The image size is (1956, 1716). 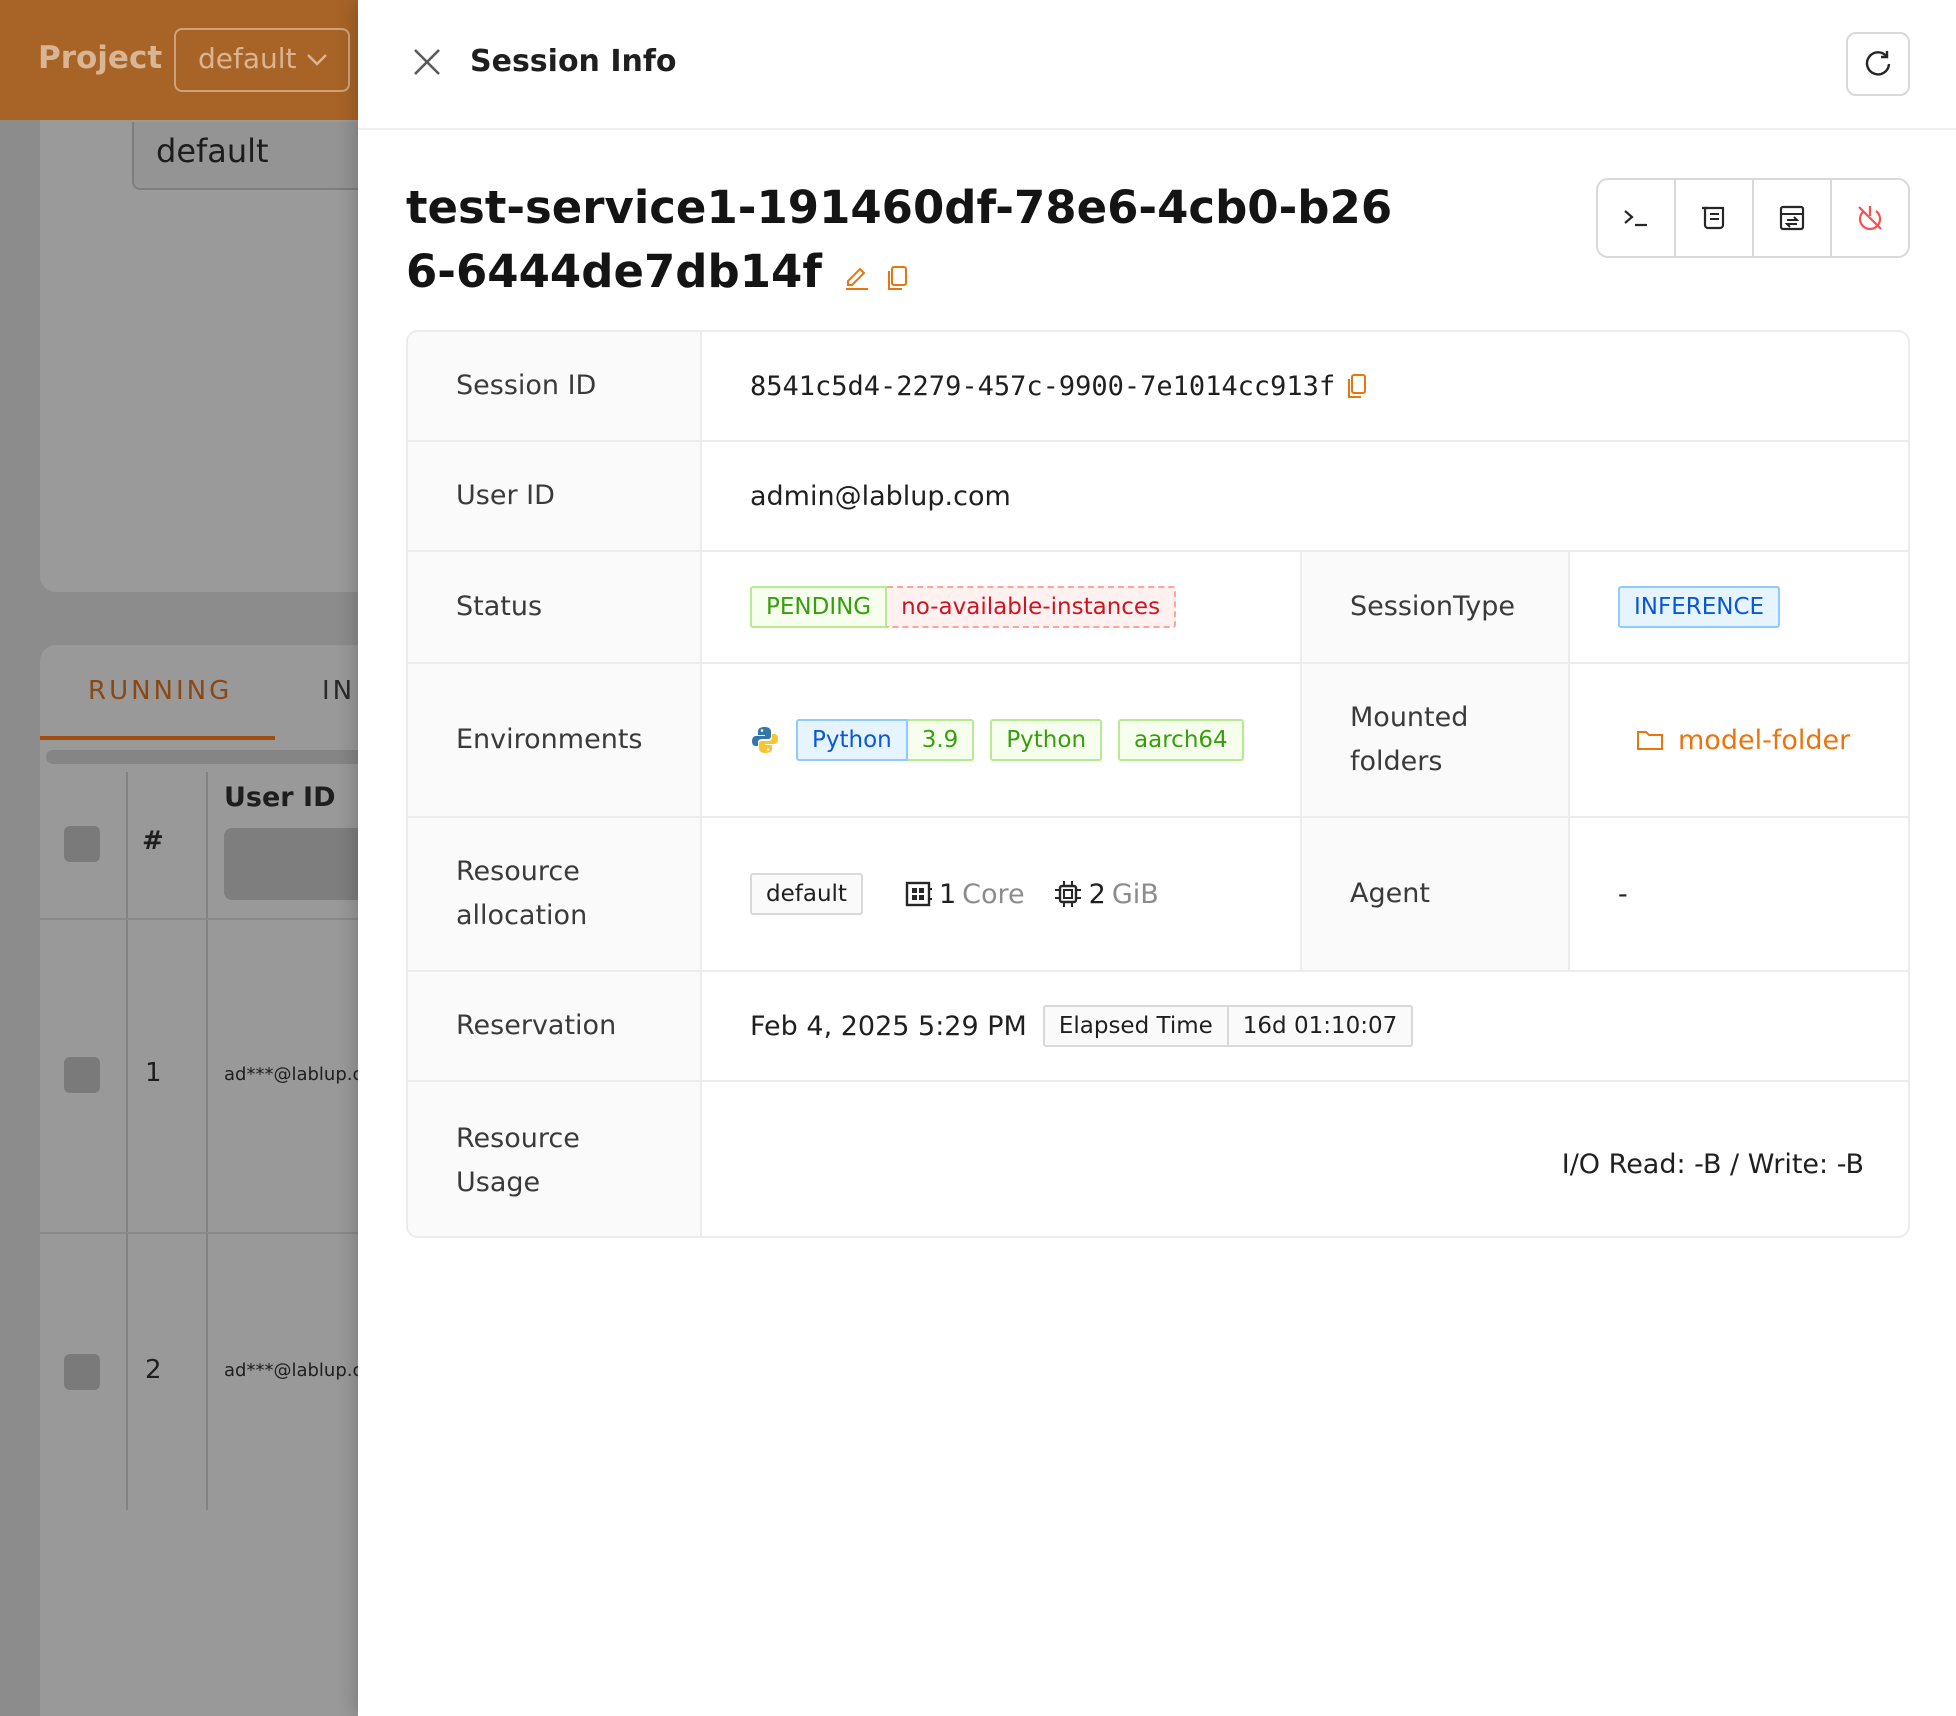 I want to click on value-user-id-cell: admin@lablup.com, so click(x=1305, y=496).